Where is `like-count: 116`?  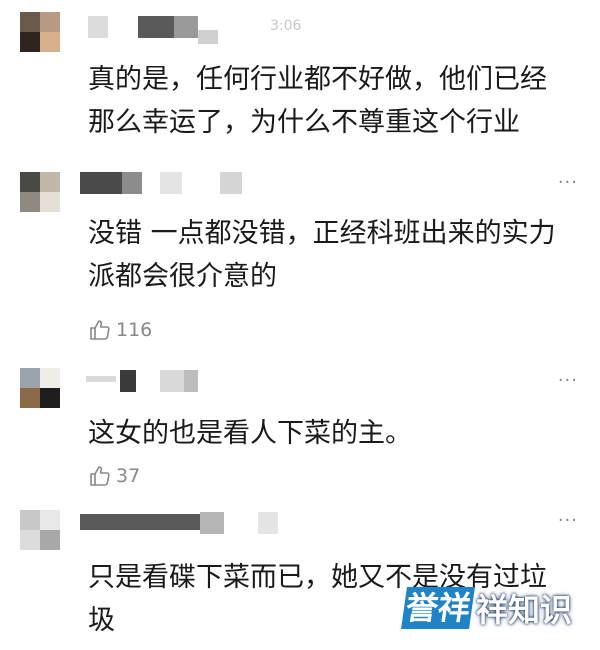
like-count: 116 is located at coordinates (134, 330).